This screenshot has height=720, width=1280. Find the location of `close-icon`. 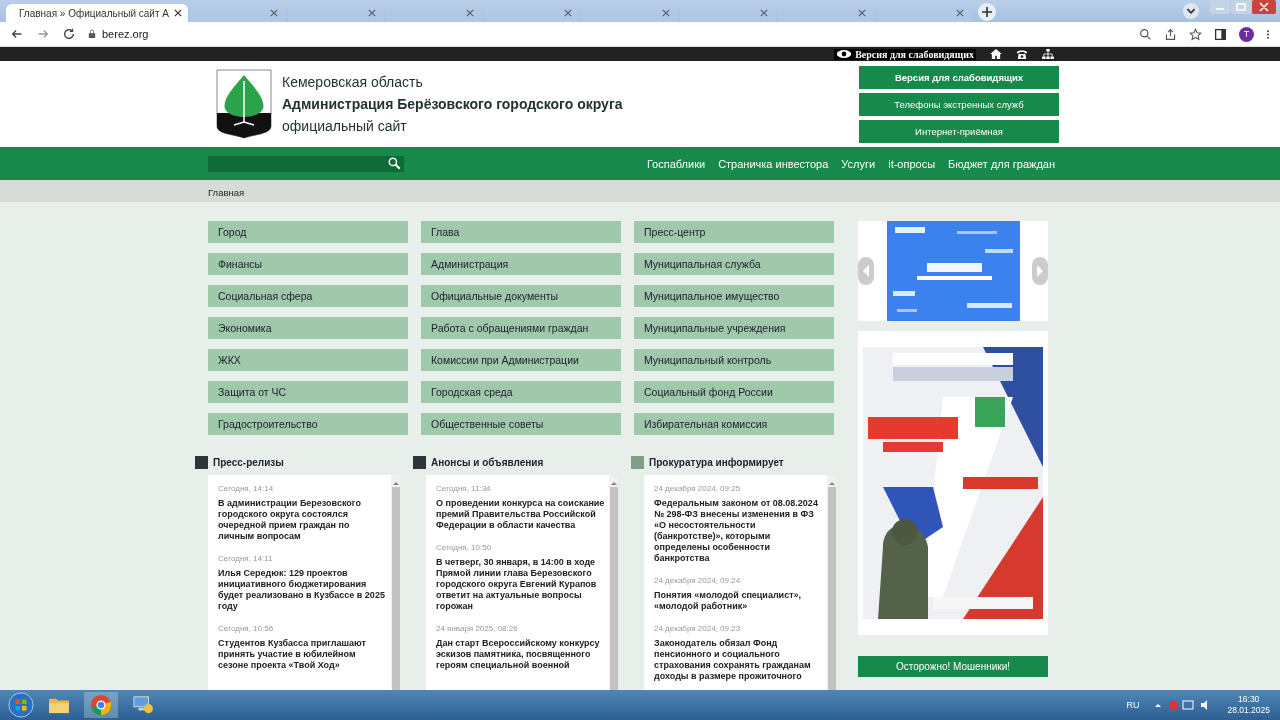

close-icon is located at coordinates (177, 13).